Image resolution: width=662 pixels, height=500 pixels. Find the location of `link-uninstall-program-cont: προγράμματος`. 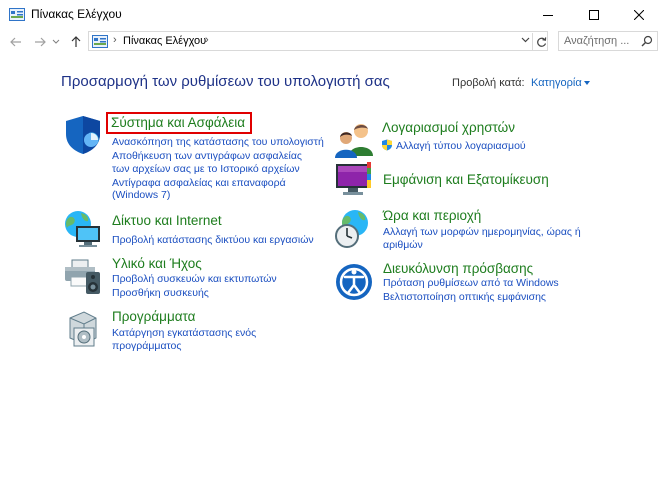

link-uninstall-program-cont: προγράμματος is located at coordinates (146, 346).